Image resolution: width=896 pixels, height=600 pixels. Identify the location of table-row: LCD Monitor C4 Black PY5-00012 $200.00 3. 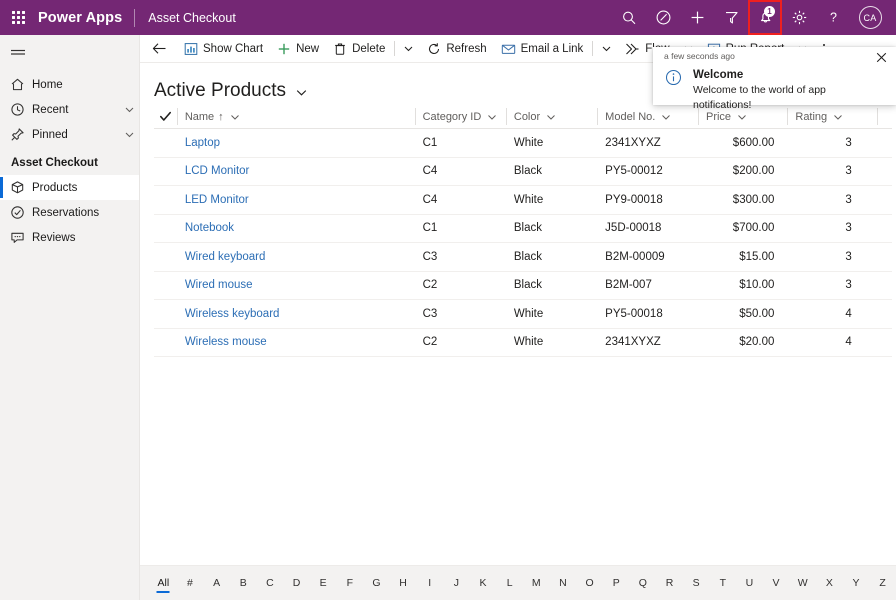
(523, 171).